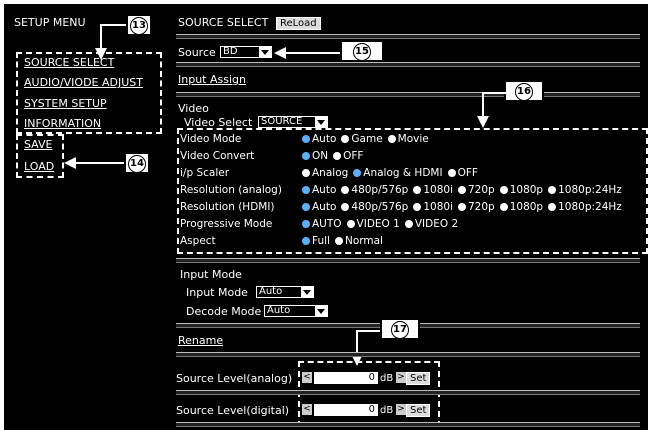  Describe the element at coordinates (526, 190) in the screenshot. I see `radio-option-label: 1080p` at that location.